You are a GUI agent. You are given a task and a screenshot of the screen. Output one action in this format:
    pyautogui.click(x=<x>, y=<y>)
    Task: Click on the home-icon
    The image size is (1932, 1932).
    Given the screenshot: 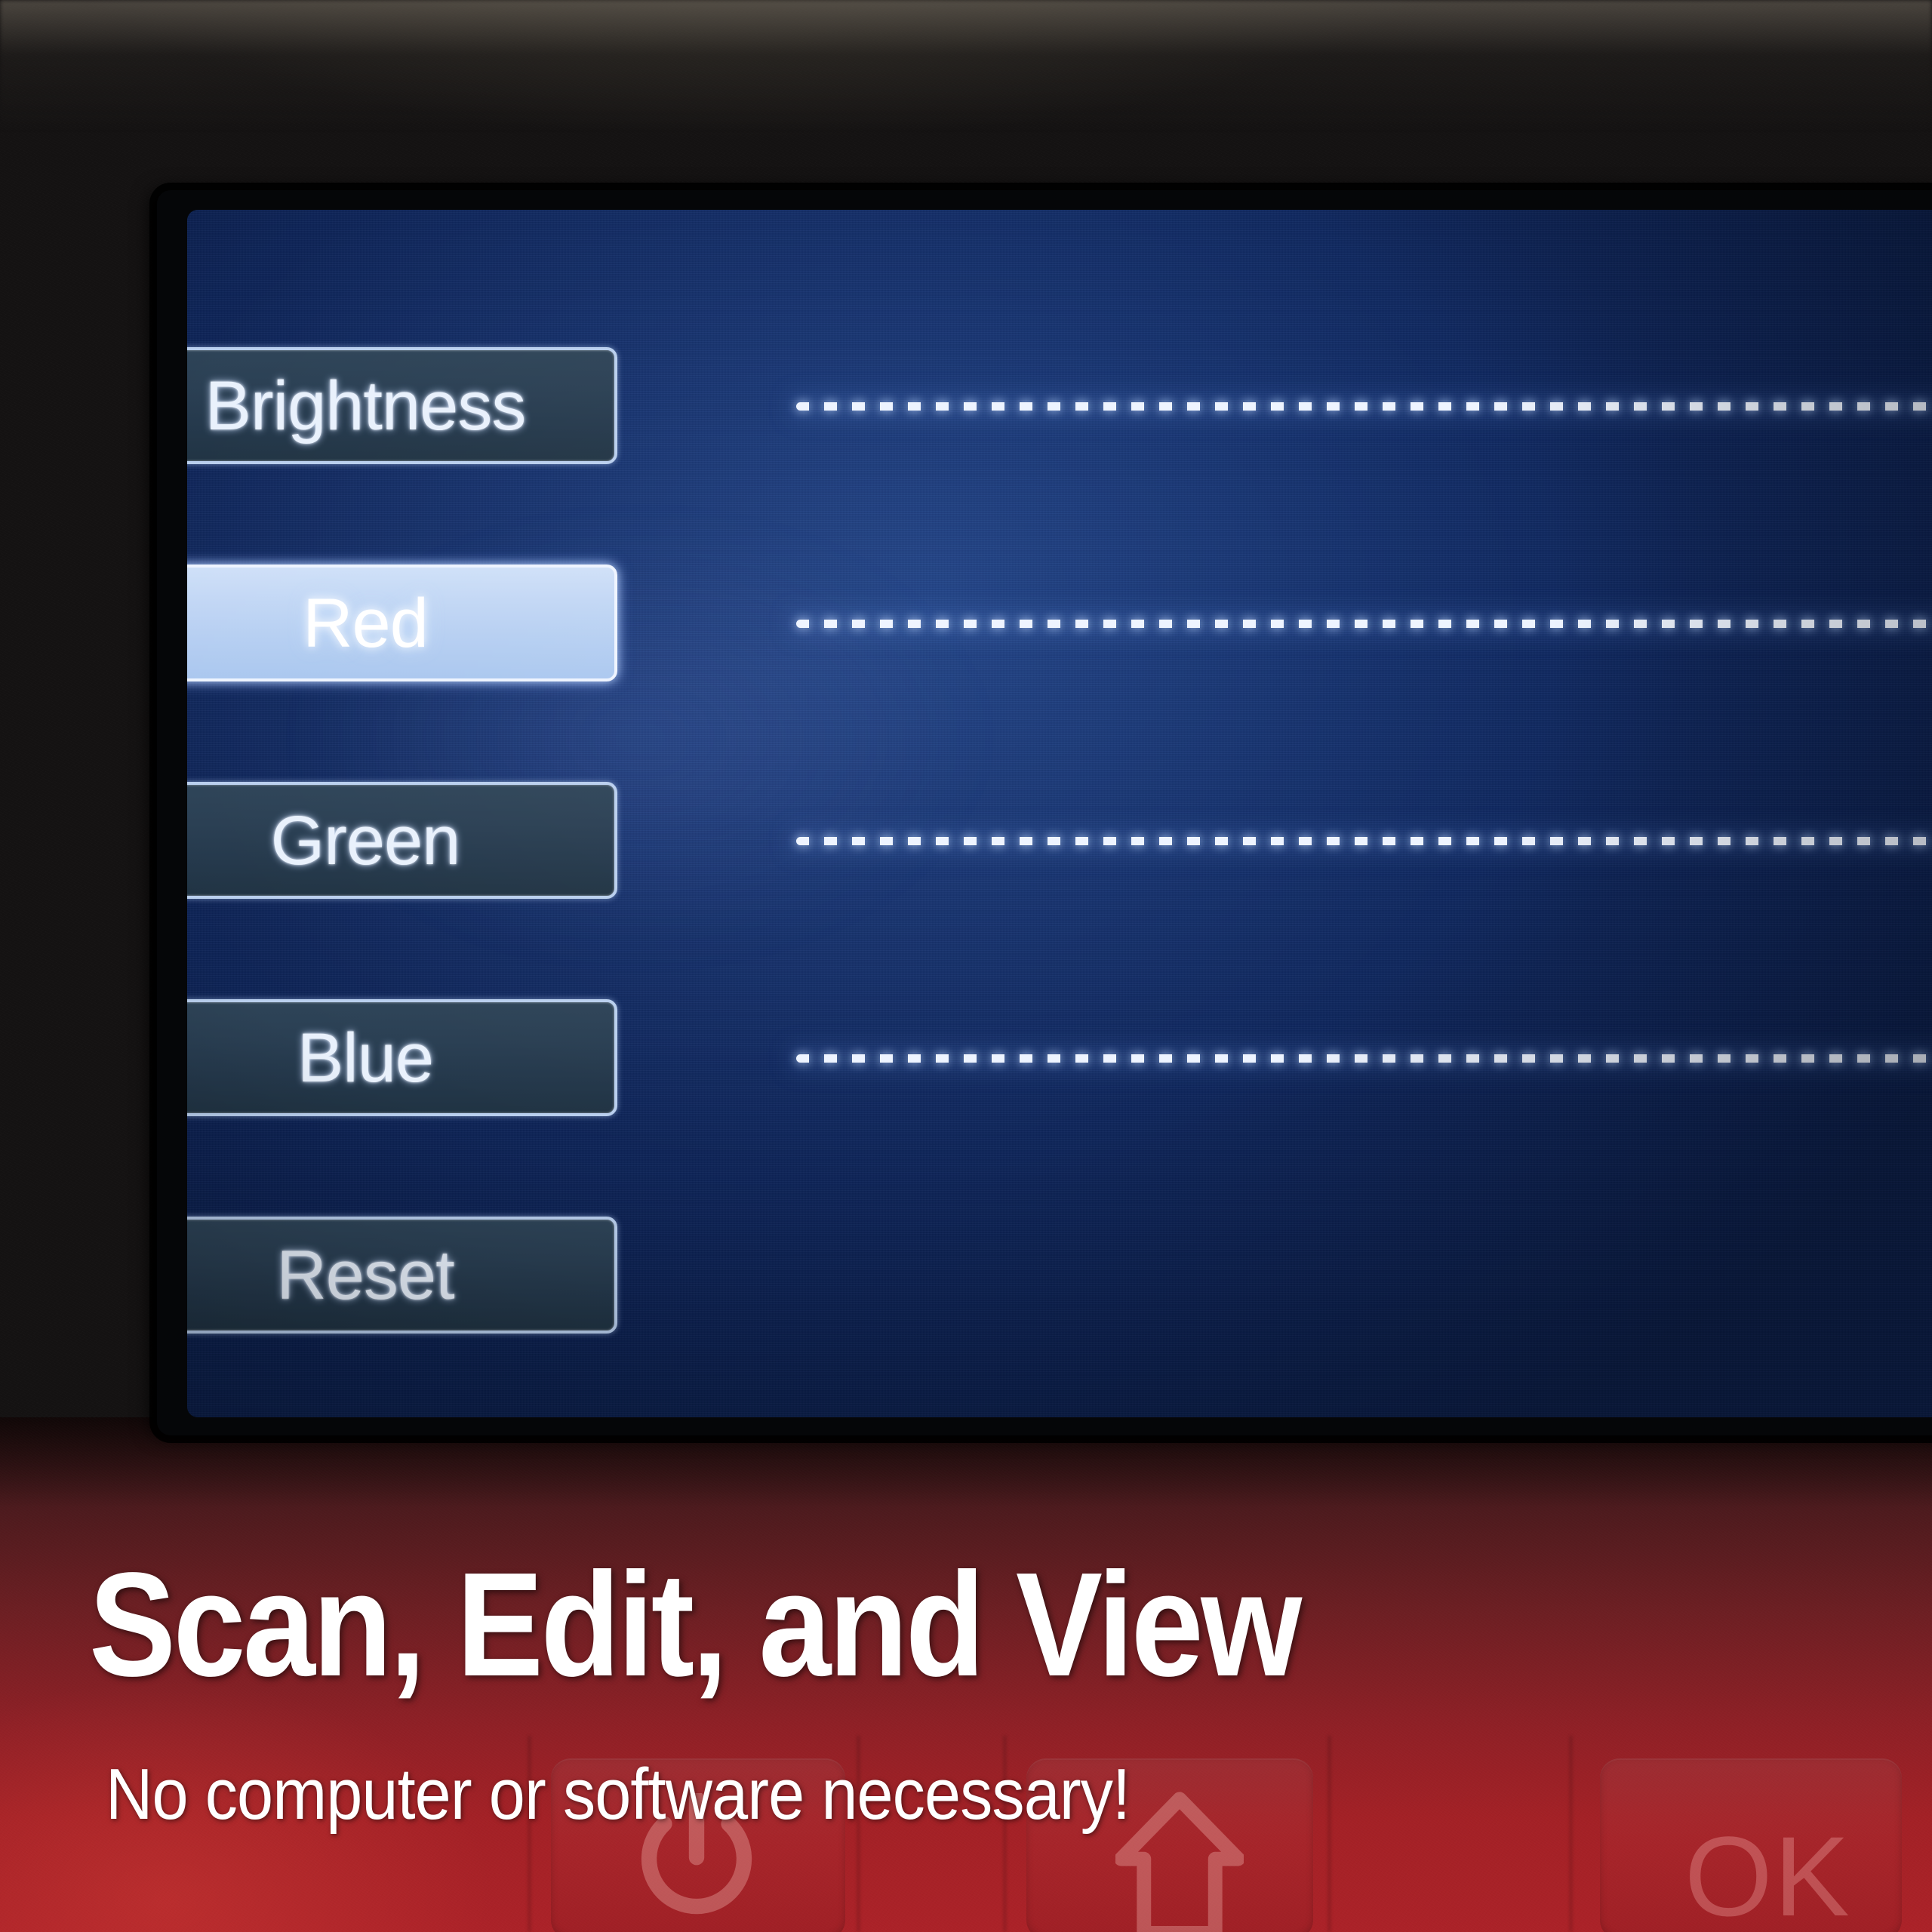 What is the action you would take?
    pyautogui.click(x=1179, y=1861)
    